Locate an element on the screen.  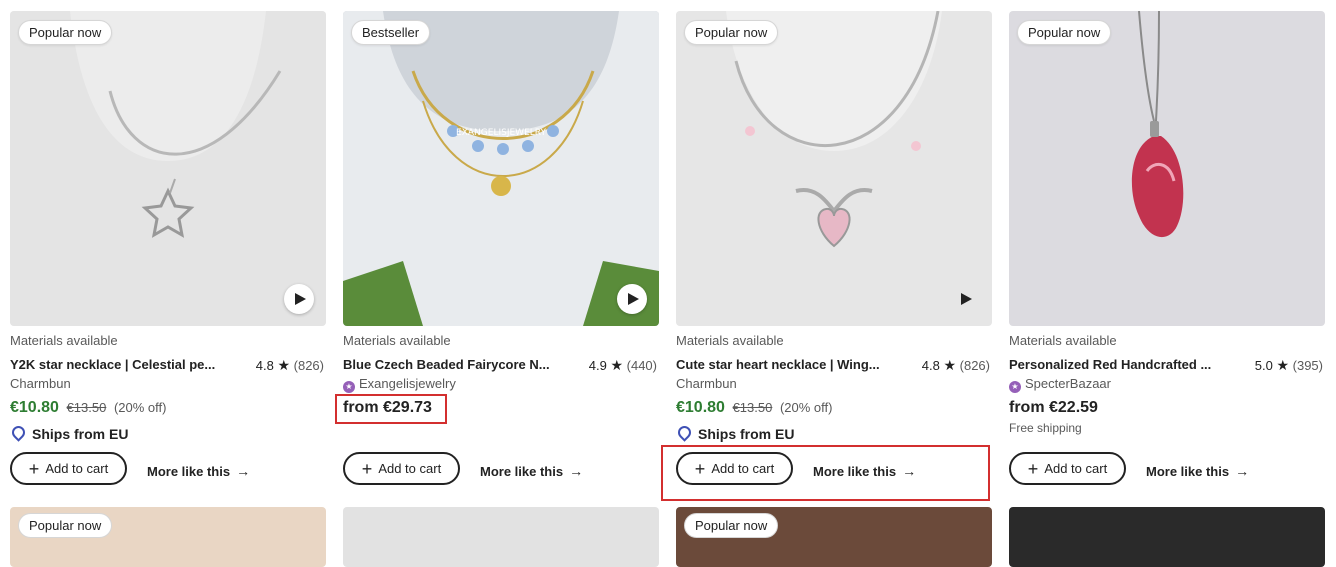
rating-value: 4.9 is located at coordinates (597, 365).